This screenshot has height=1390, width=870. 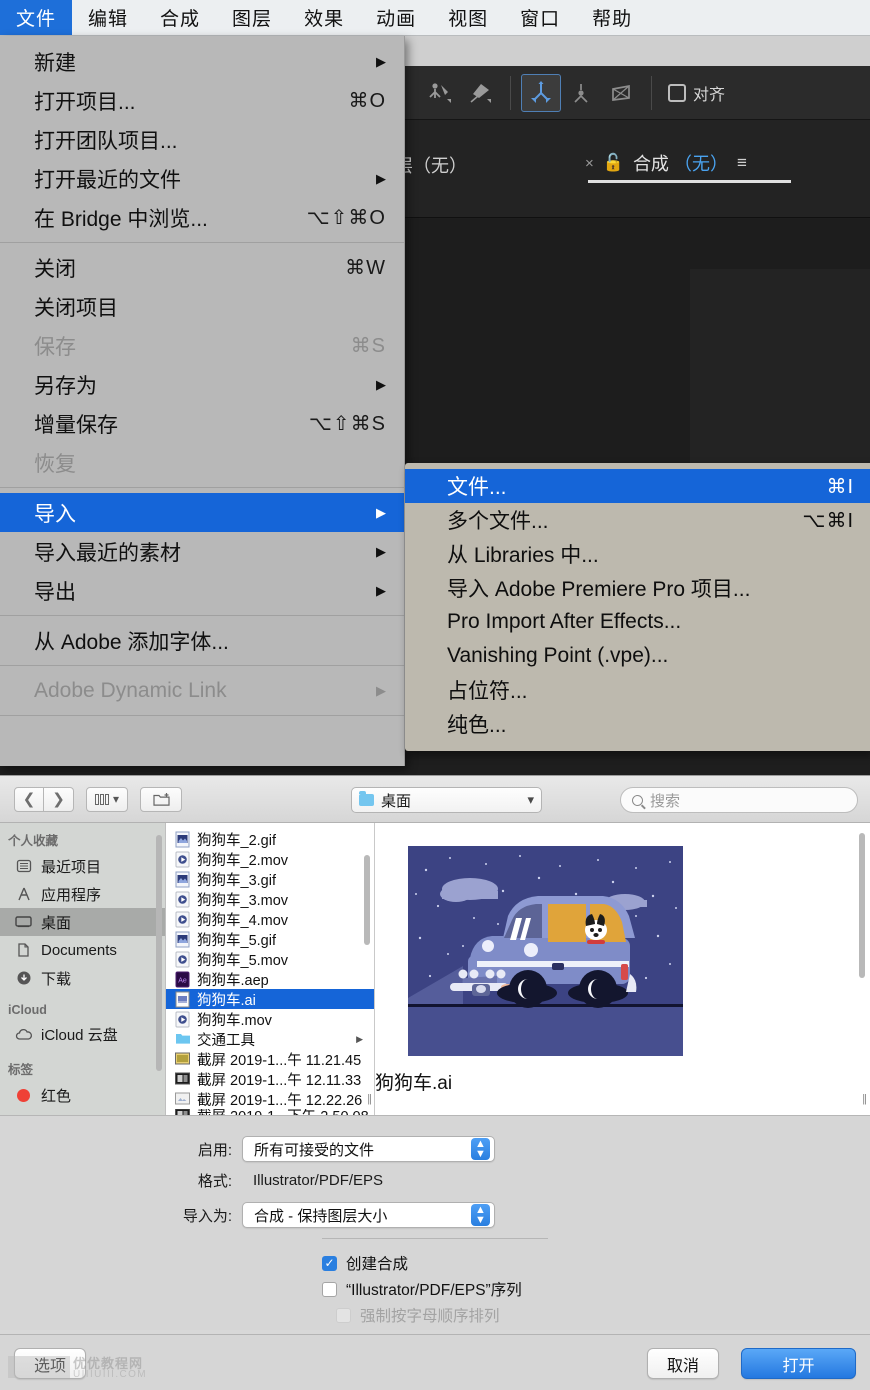 What do you see at coordinates (82, 922) in the screenshot?
I see `sidebar-item-desktop: 桌面` at bounding box center [82, 922].